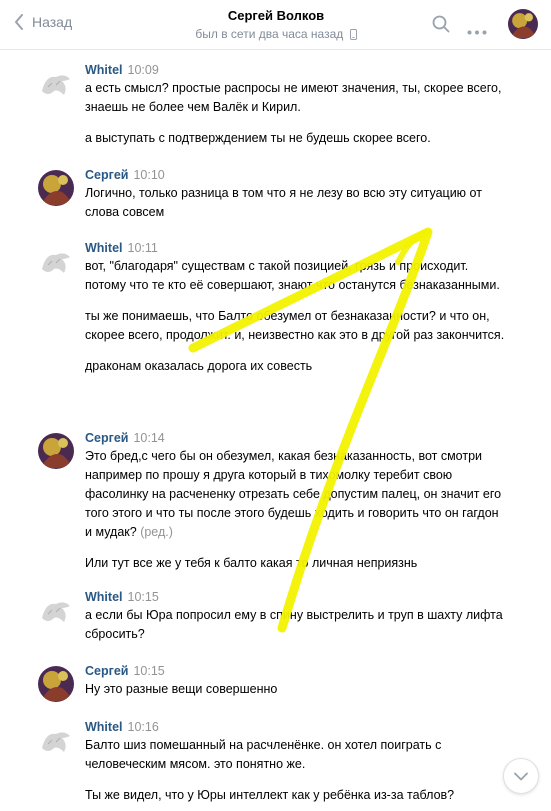 This screenshot has height=811, width=551. Describe the element at coordinates (148, 175) in the screenshot. I see `message-time: 10:10` at that location.